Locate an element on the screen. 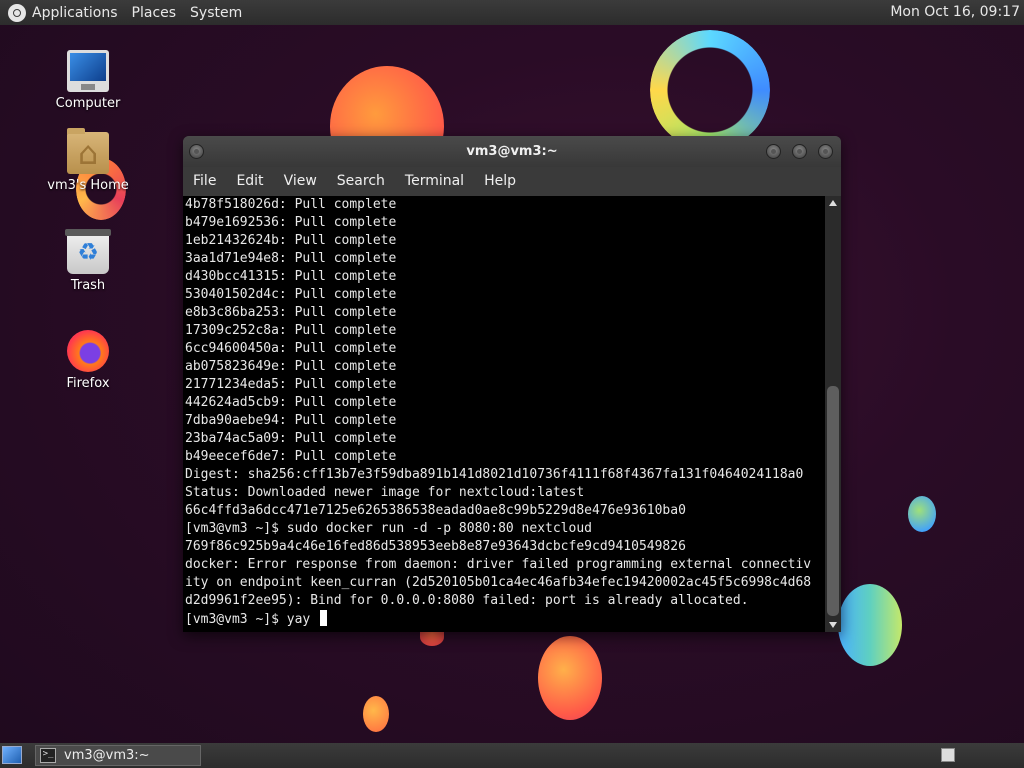 The image size is (1024, 768). terminal-line: 442624ad5cb9: Pull complete is located at coordinates (291, 402).